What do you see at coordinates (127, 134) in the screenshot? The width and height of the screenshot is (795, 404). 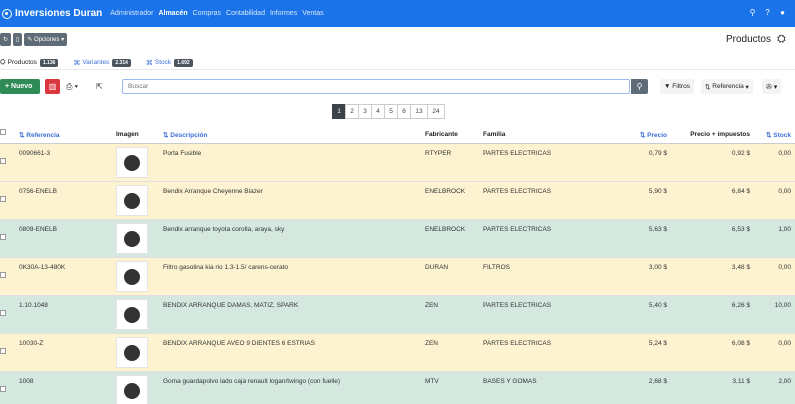 I see `col-imagen: Imagen` at bounding box center [127, 134].